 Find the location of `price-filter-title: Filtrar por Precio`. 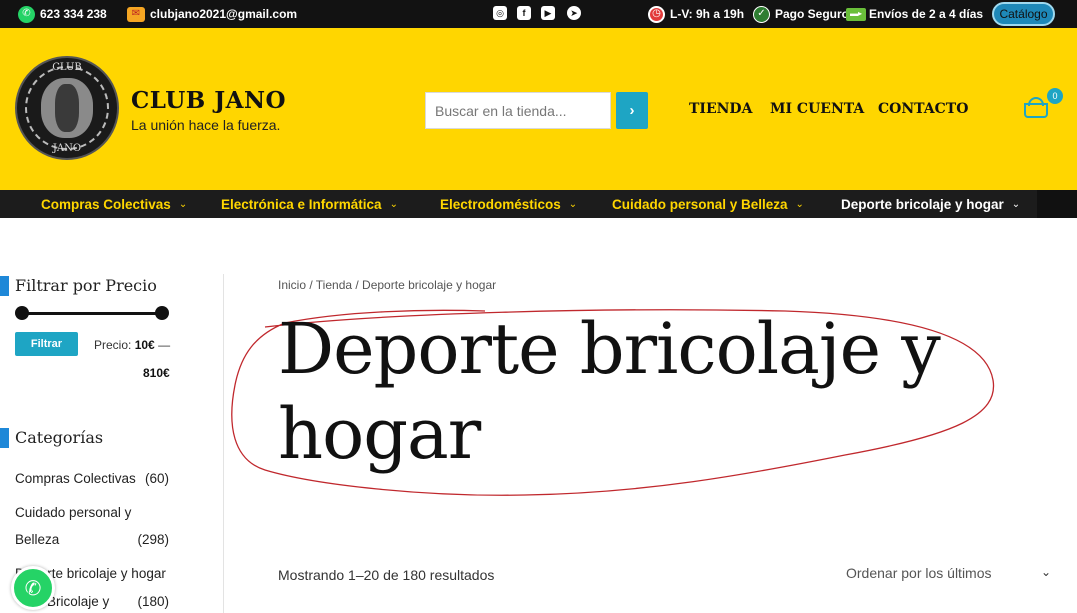

price-filter-title: Filtrar por Precio is located at coordinates (86, 285).